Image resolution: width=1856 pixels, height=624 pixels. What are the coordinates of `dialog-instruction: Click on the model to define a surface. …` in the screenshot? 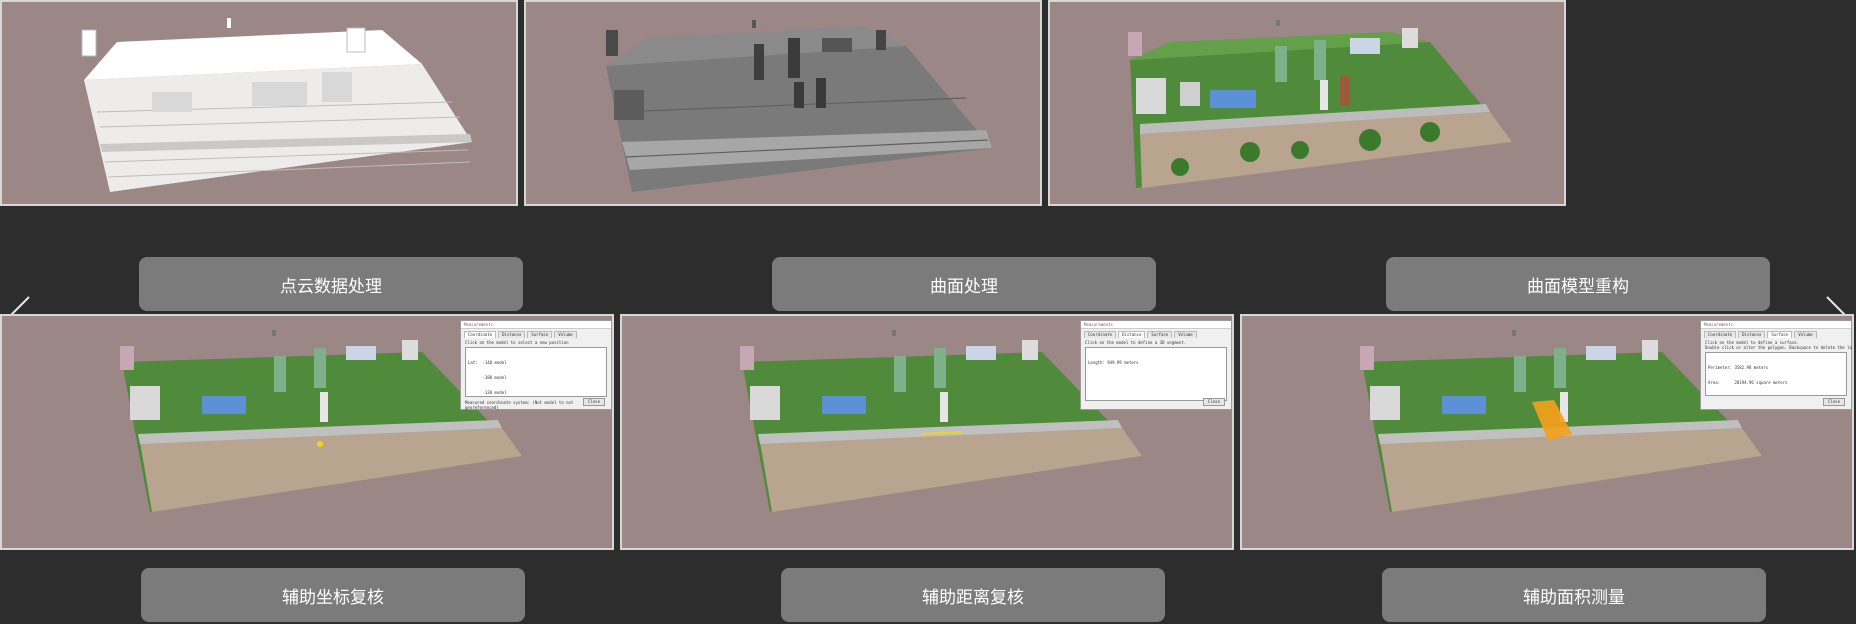 It's located at (1778, 345).